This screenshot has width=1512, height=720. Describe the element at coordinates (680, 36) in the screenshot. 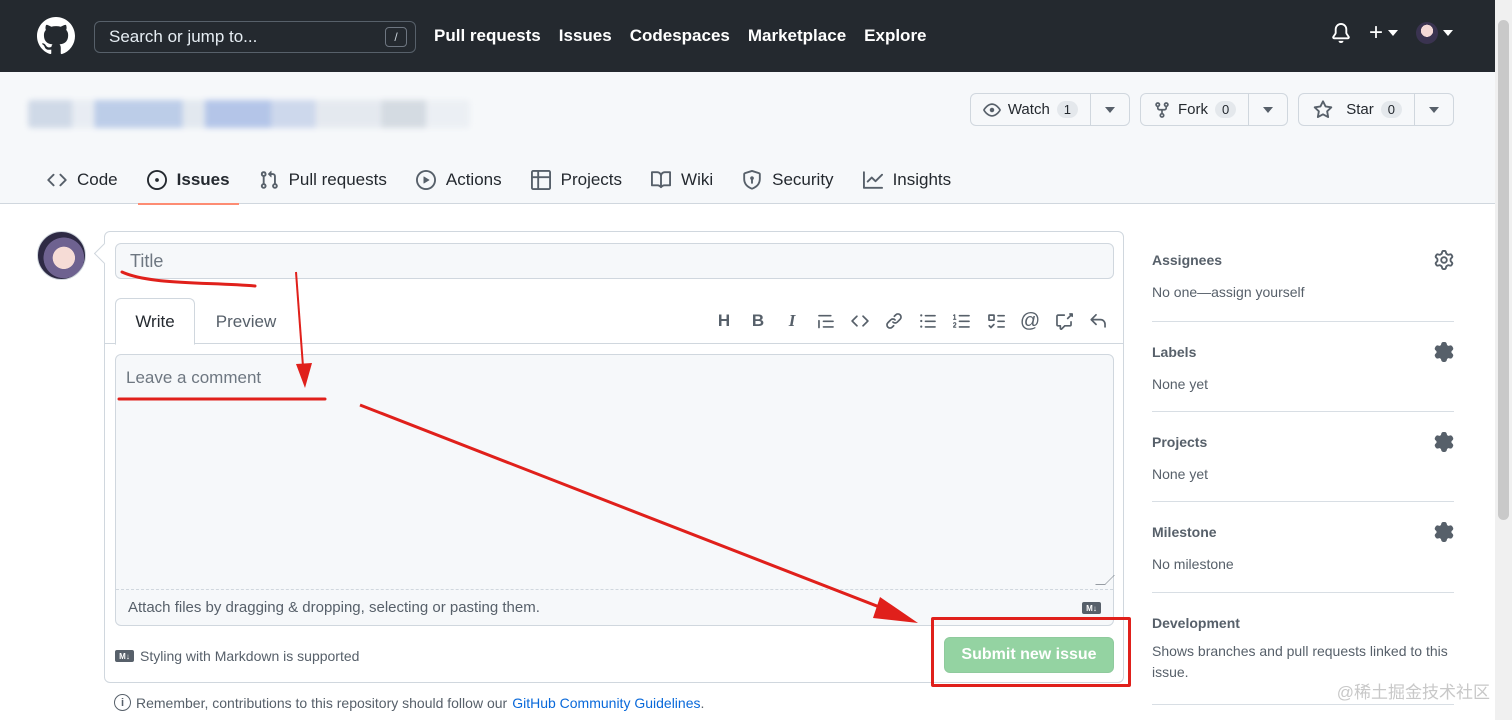

I see `nav-codespaces: Codespaces` at that location.